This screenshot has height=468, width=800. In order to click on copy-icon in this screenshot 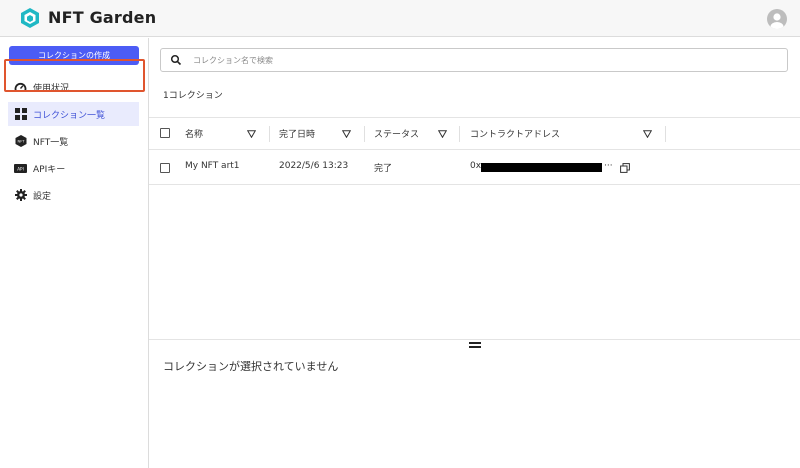, I will do `click(625, 168)`.